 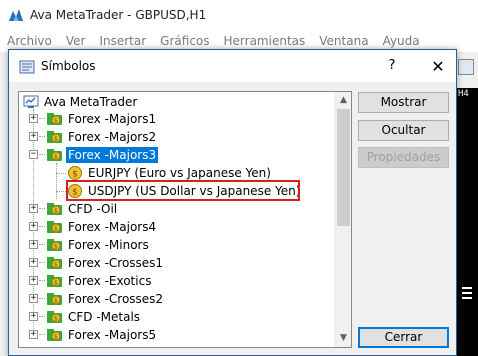 What do you see at coordinates (463, 94) in the screenshot?
I see `chart-timeframe-label: H4` at bounding box center [463, 94].